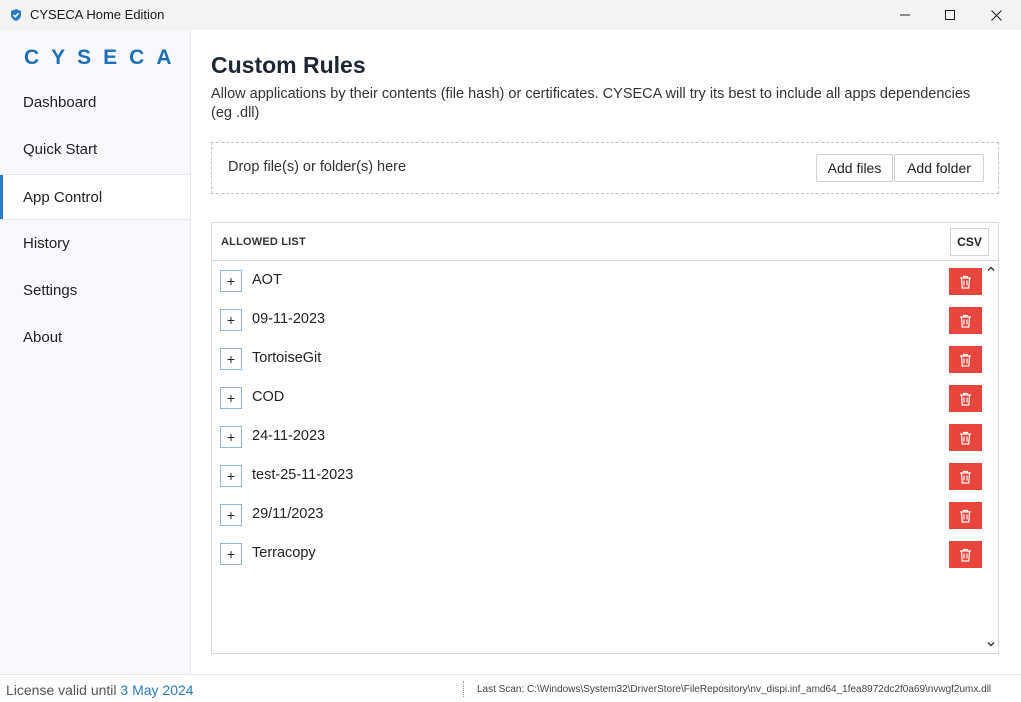 The width and height of the screenshot is (1021, 702). What do you see at coordinates (991, 269) in the screenshot?
I see `chevron-up-icon` at bounding box center [991, 269].